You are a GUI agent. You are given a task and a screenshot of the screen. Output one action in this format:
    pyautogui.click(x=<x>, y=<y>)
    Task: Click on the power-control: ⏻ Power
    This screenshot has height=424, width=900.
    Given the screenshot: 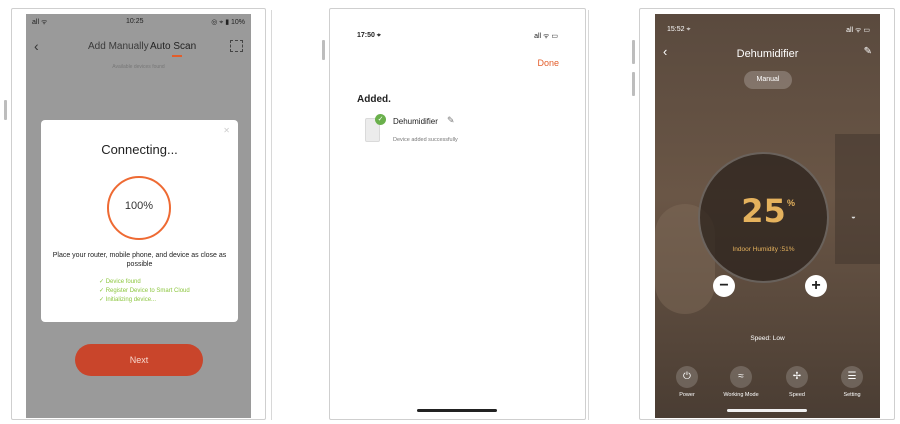 What is the action you would take?
    pyautogui.click(x=687, y=382)
    